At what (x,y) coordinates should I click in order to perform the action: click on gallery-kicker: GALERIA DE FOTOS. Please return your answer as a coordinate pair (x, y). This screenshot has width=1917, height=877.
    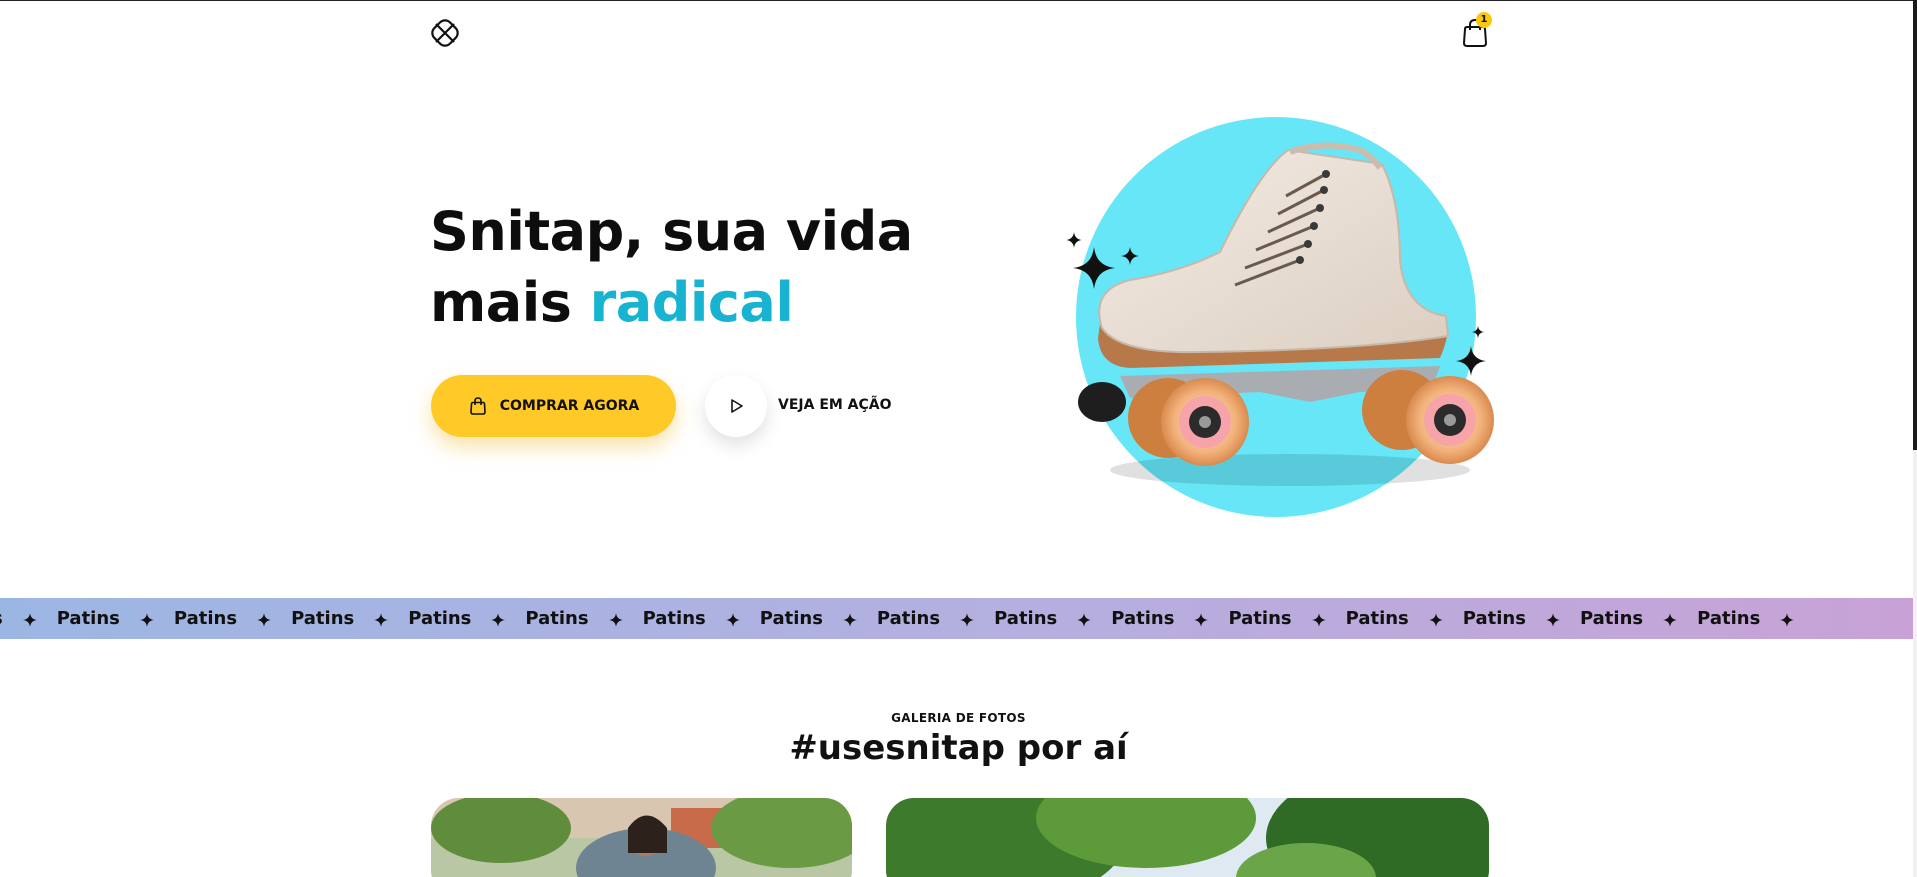
    Looking at the image, I should click on (958, 718).